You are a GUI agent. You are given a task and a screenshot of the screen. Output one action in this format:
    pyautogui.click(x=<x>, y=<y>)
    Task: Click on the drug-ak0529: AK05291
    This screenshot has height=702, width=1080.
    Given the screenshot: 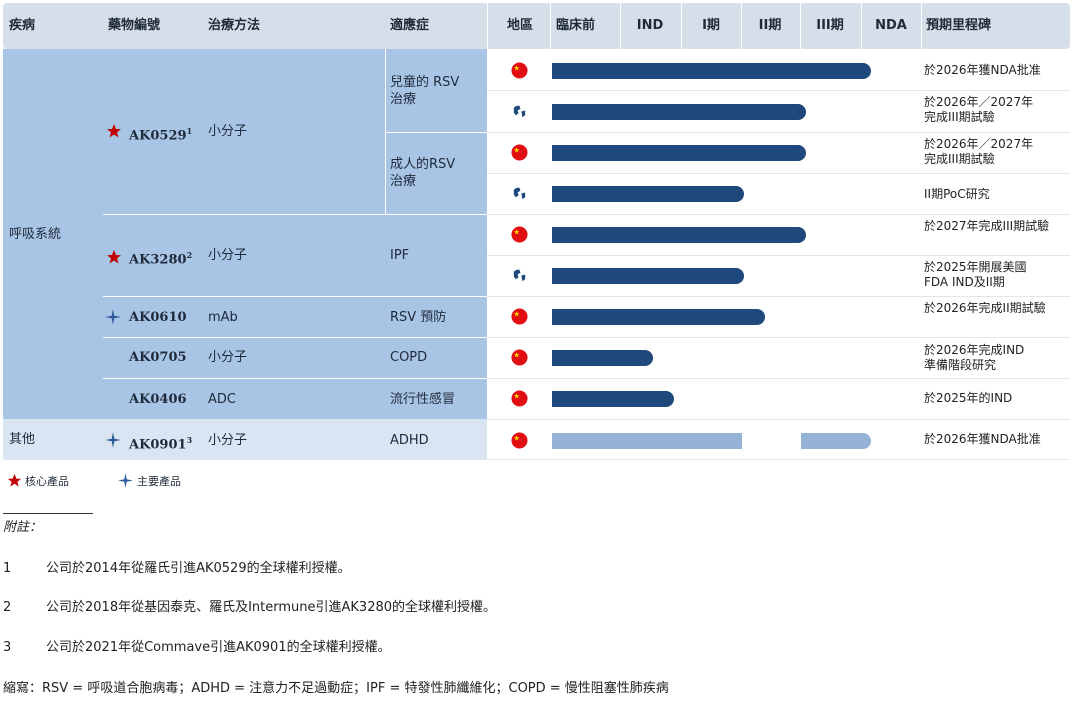 What is the action you would take?
    pyautogui.click(x=161, y=135)
    